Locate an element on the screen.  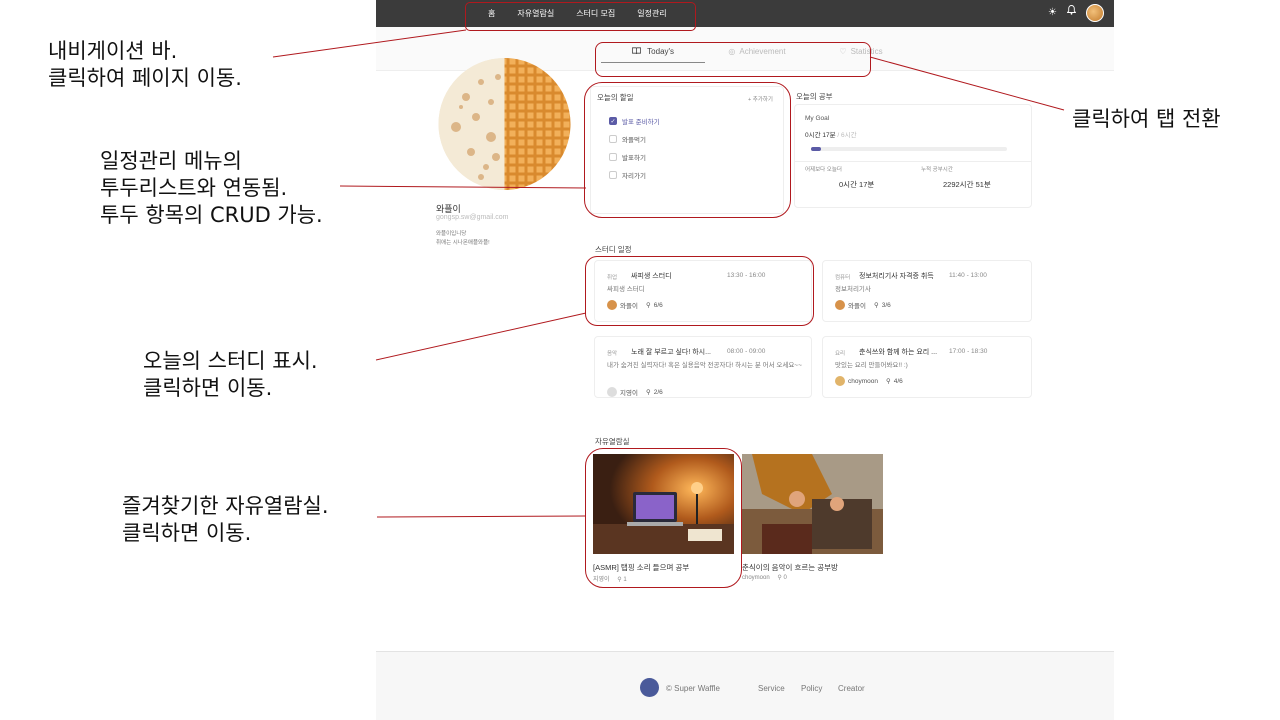
study-time: 08:00 - 09:00 is located at coordinates (746, 351).